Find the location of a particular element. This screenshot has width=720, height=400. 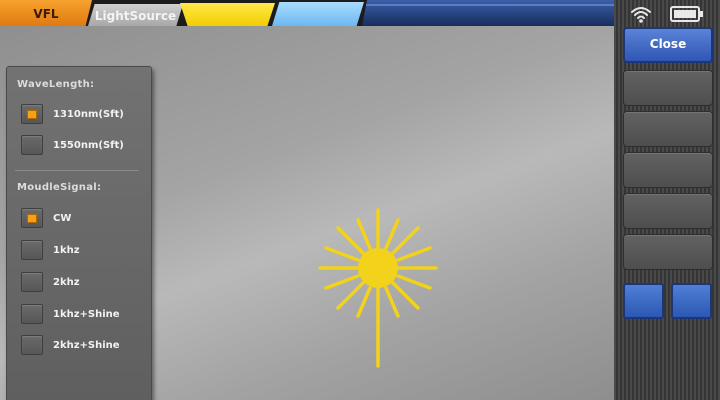

option-label: 2khz is located at coordinates (66, 282).